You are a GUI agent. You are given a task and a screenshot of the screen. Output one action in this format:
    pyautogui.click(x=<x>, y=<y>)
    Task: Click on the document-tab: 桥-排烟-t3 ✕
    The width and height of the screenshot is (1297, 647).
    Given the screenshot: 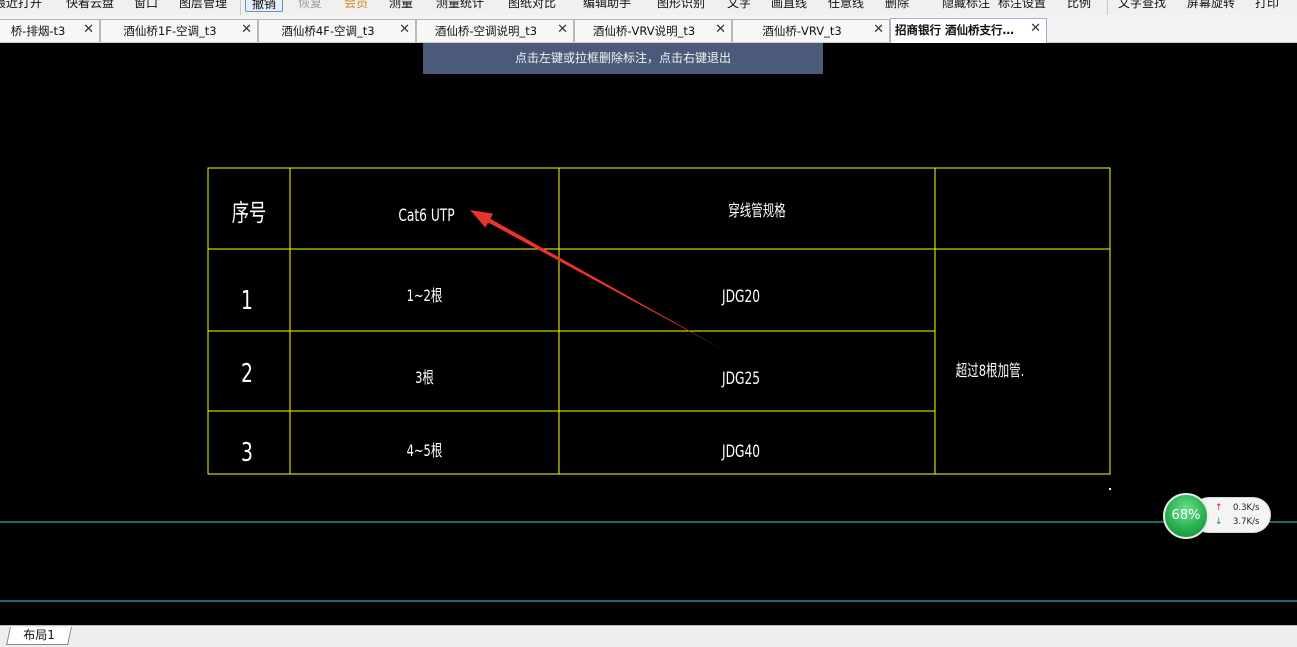 What is the action you would take?
    pyautogui.click(x=50, y=30)
    